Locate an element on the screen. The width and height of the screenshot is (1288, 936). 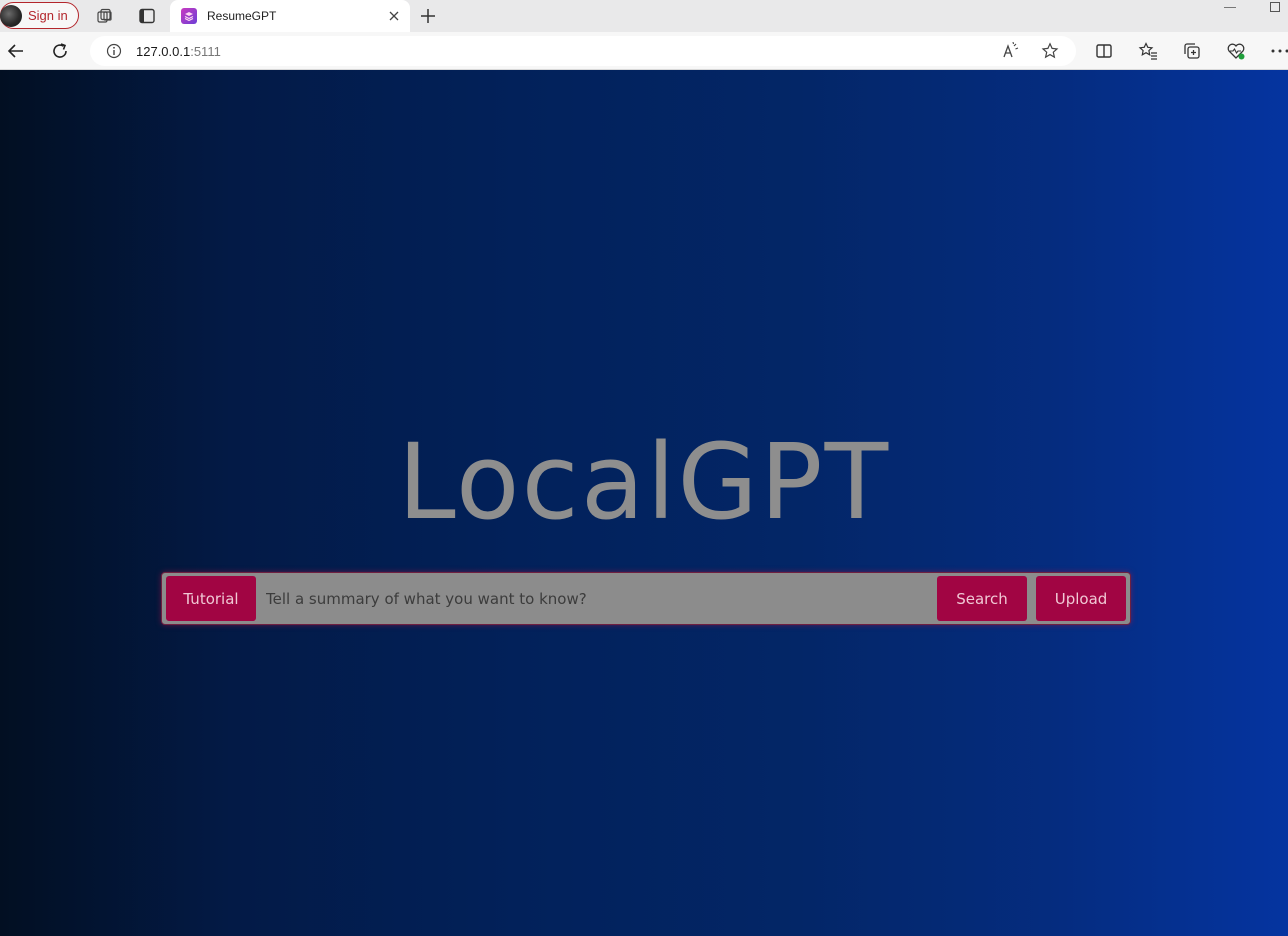
tab-strip: Sign in ResumeGPT is located at coordinates (644, 16).